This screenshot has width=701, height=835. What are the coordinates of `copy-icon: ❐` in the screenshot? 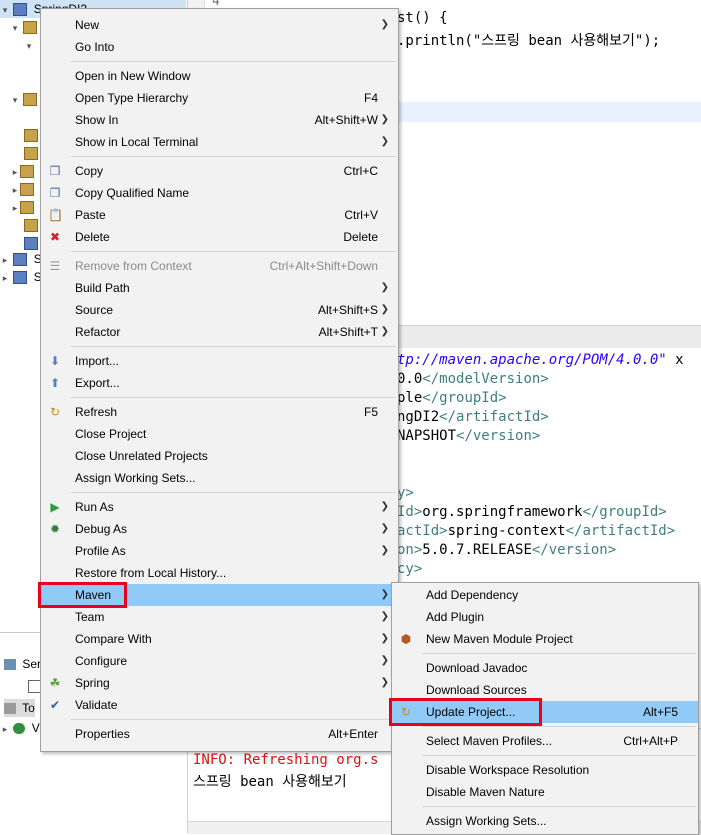 It's located at (55, 171).